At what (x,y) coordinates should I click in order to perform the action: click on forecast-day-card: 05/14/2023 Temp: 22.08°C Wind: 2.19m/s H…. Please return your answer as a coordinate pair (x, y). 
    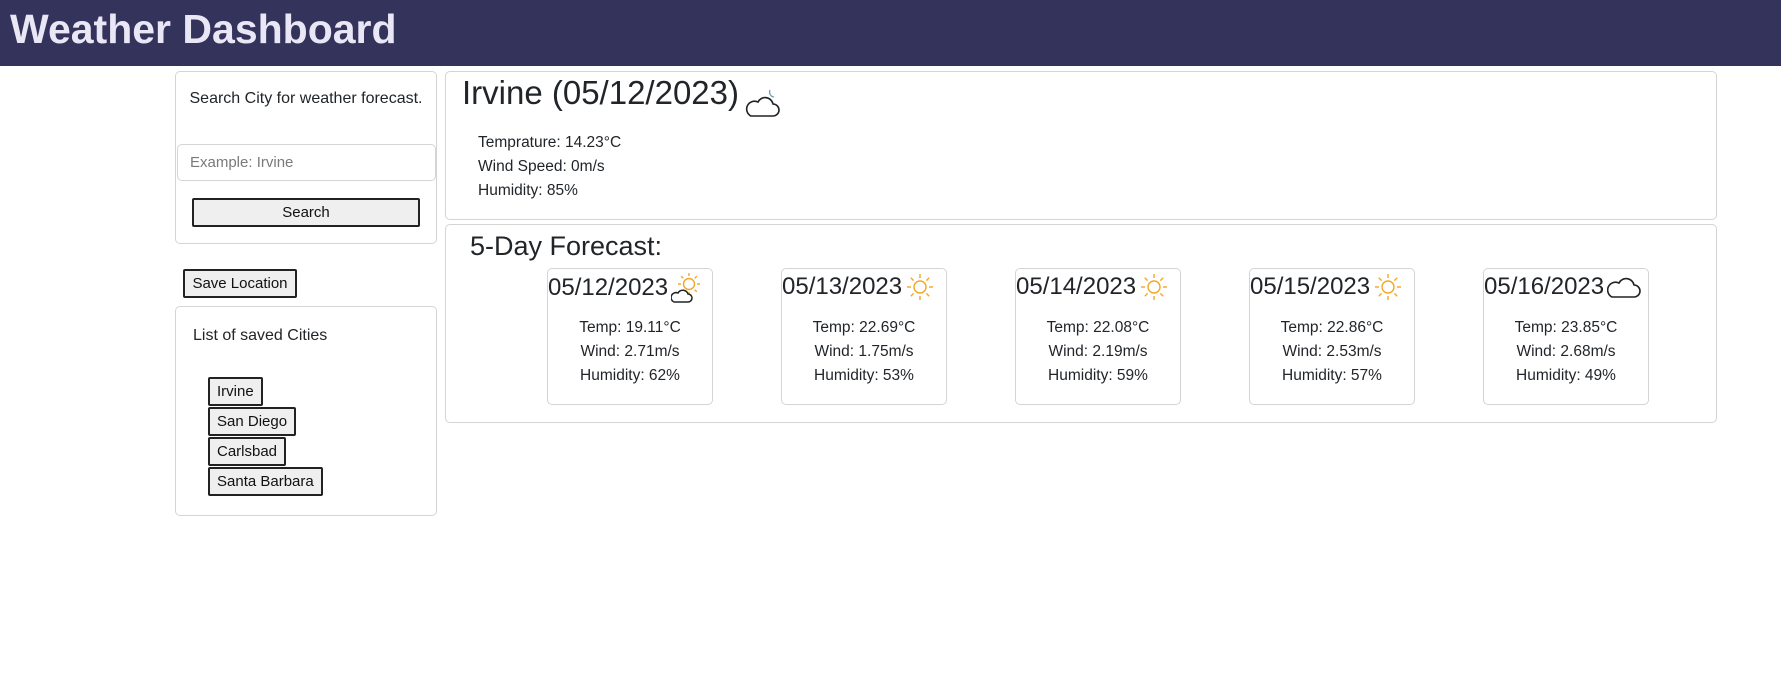
    Looking at the image, I should click on (1098, 336).